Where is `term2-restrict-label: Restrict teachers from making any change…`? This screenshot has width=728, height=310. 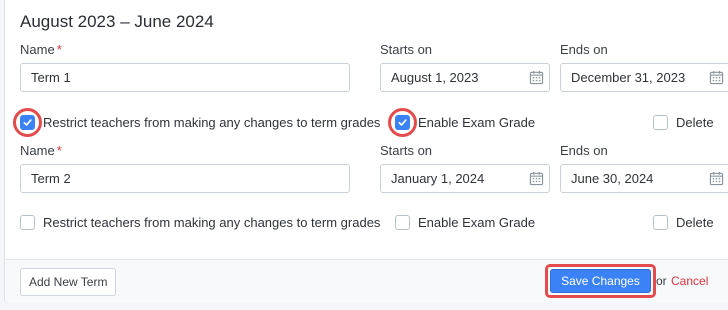 term2-restrict-label: Restrict teachers from making any change… is located at coordinates (212, 222).